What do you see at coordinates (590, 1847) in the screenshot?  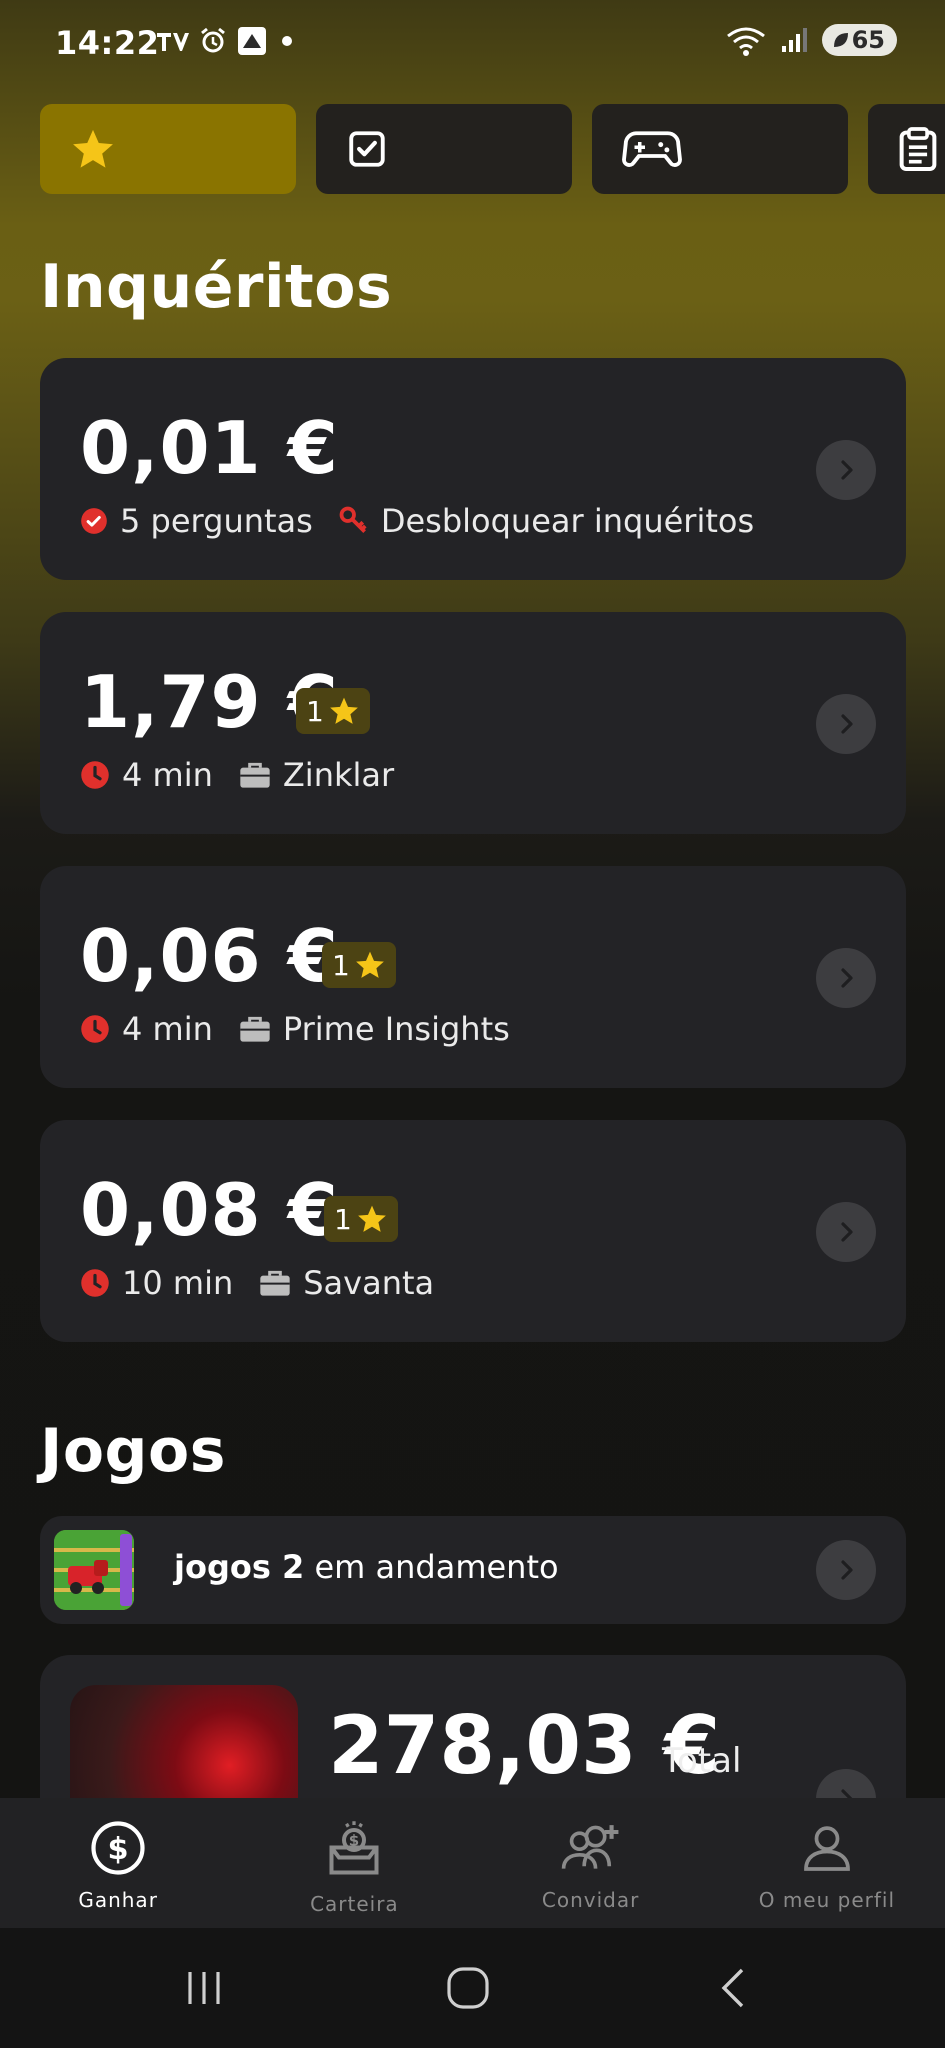 I see `invite-users-icon` at bounding box center [590, 1847].